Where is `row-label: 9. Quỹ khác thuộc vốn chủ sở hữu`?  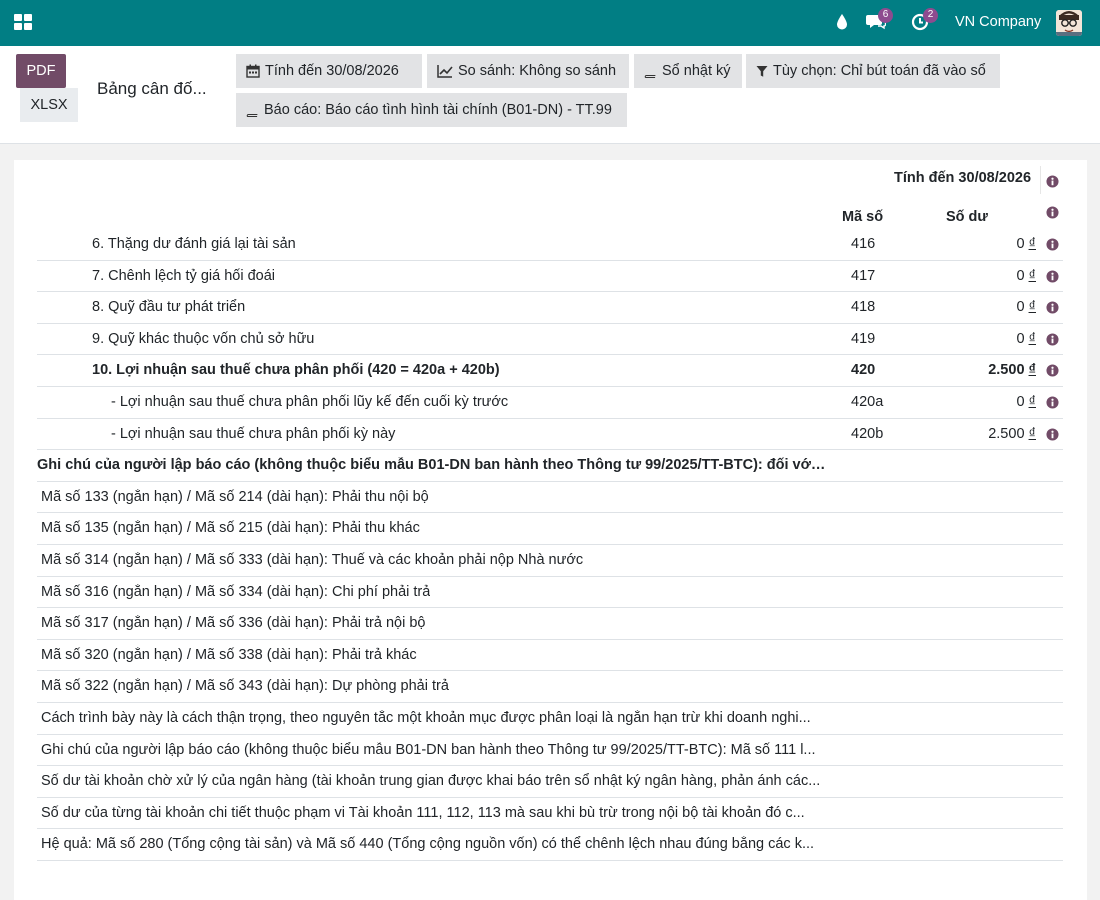 row-label: 9. Quỹ khác thuộc vốn chủ sở hữu is located at coordinates (203, 338).